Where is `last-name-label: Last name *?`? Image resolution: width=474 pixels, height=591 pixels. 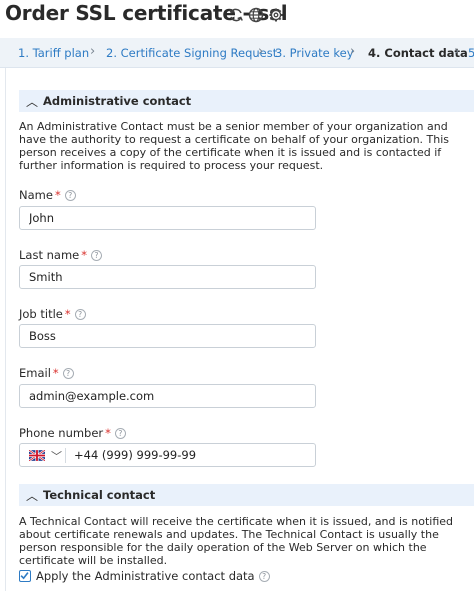
last-name-label: Last name *? is located at coordinates (60, 255).